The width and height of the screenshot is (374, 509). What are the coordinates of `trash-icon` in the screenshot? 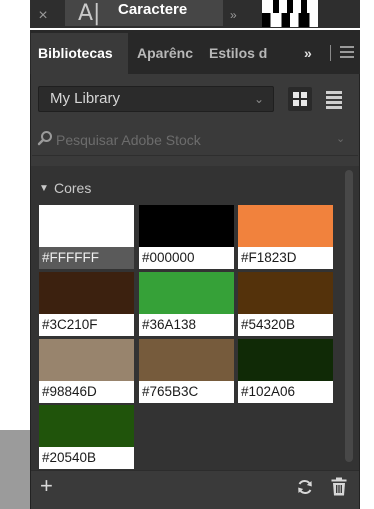 It's located at (339, 486).